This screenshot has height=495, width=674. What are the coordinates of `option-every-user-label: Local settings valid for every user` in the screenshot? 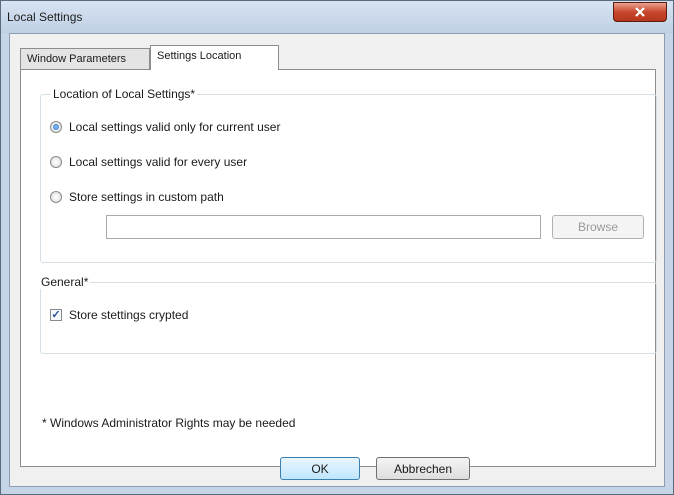 It's located at (158, 162).